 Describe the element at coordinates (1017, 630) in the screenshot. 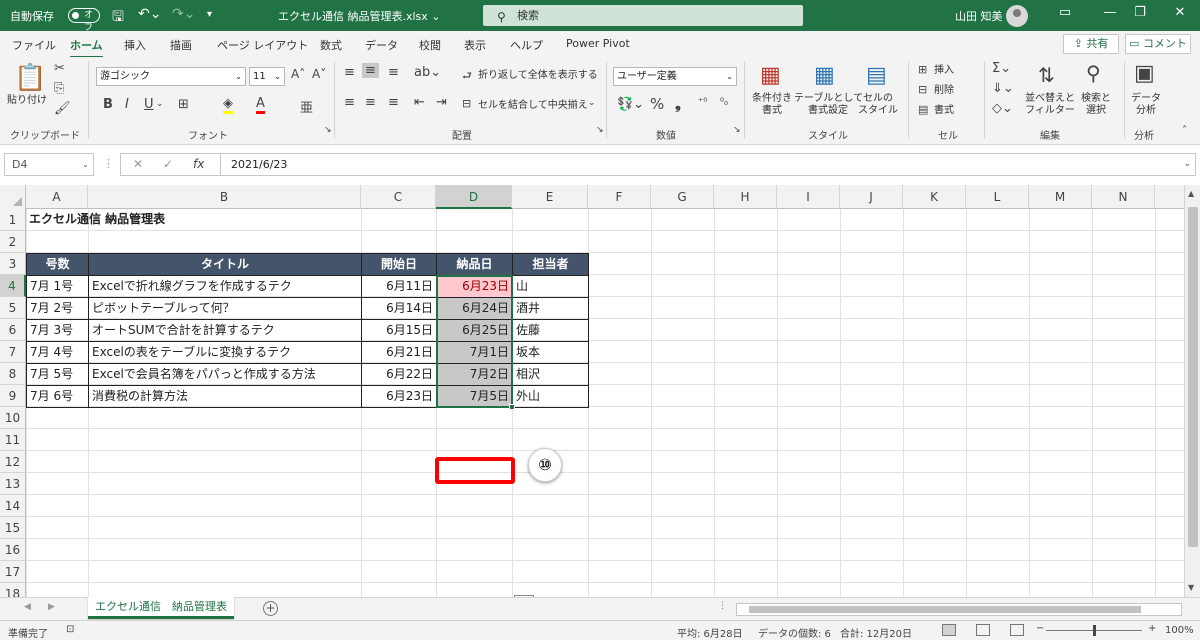

I see `page-break-view-icon` at that location.